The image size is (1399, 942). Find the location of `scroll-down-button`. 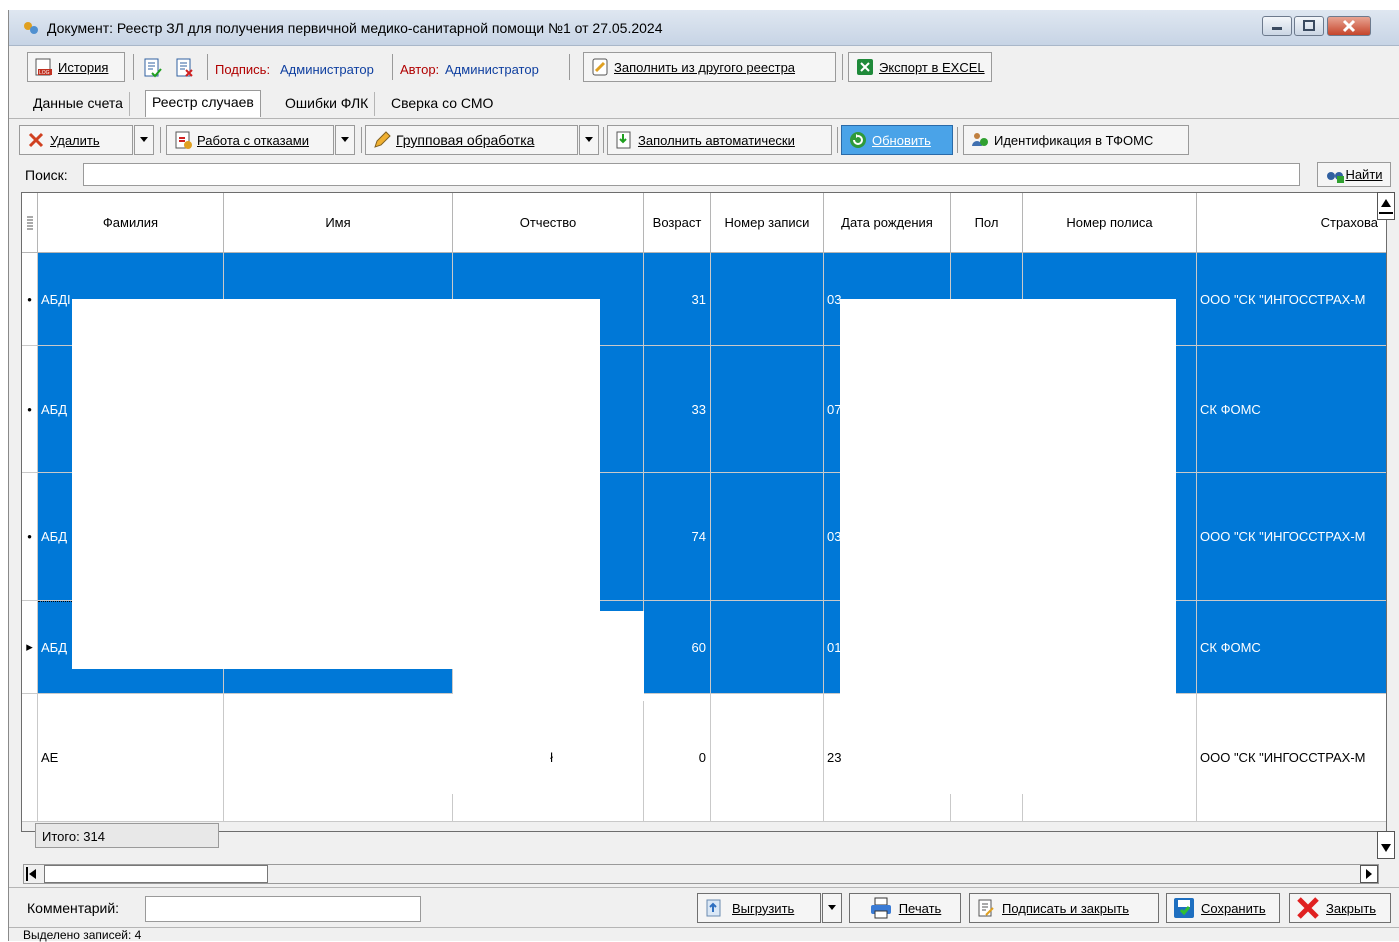

scroll-down-button is located at coordinates (1386, 845).